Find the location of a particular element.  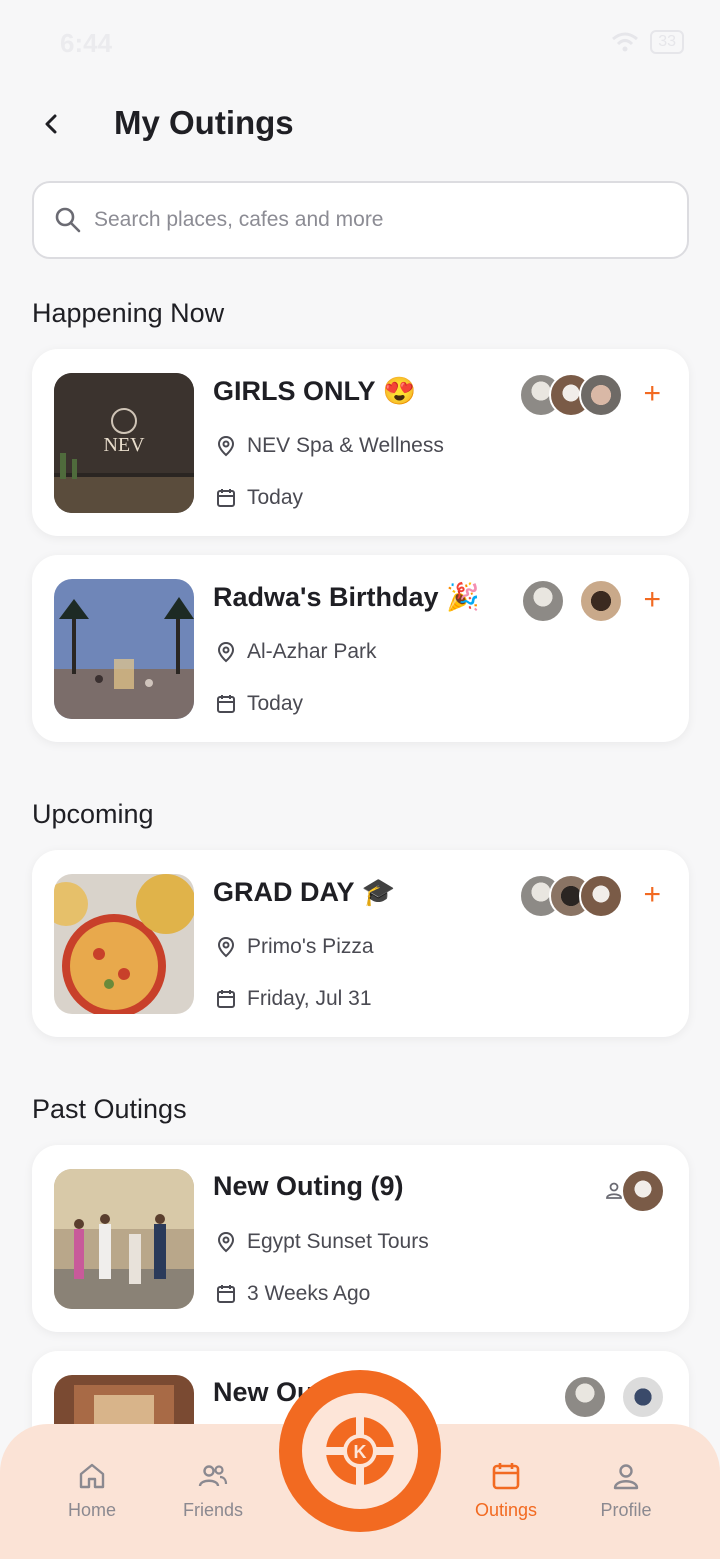

outing-place: Egypt Sunset Tours is located at coordinates (338, 1241).